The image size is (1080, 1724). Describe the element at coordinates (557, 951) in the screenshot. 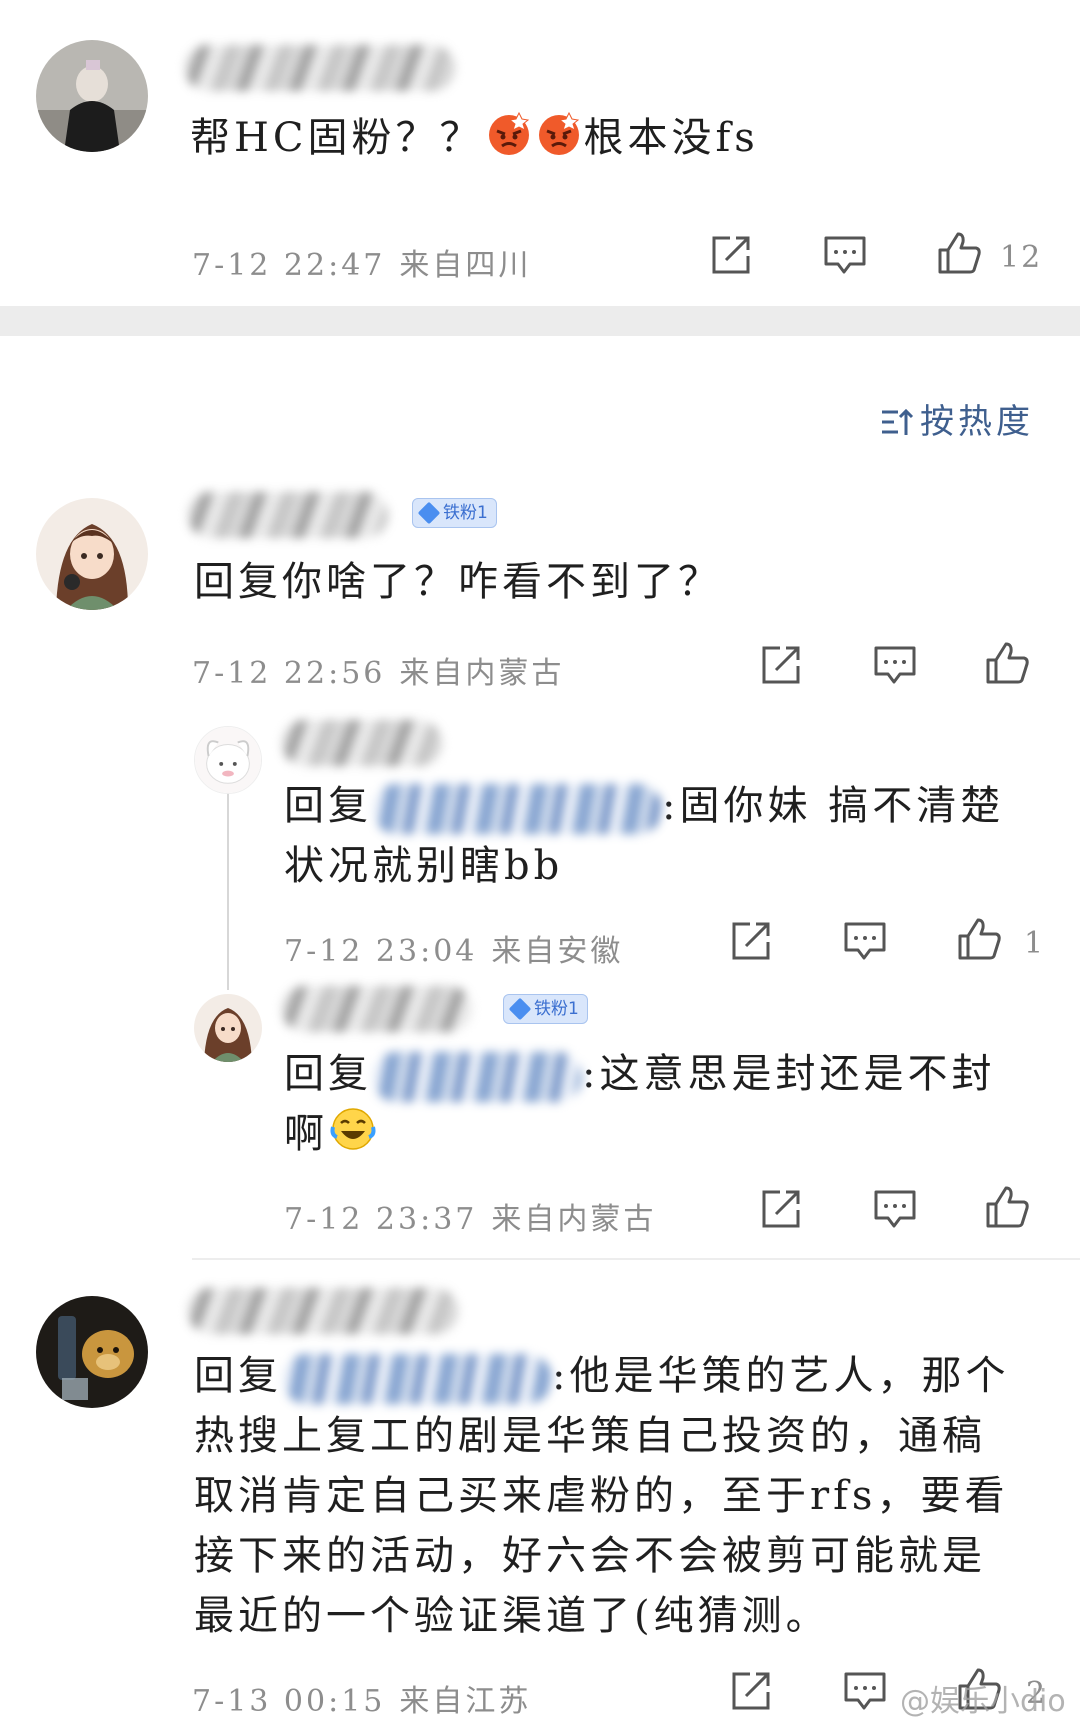

I see `comment-location: 来自安徽` at that location.